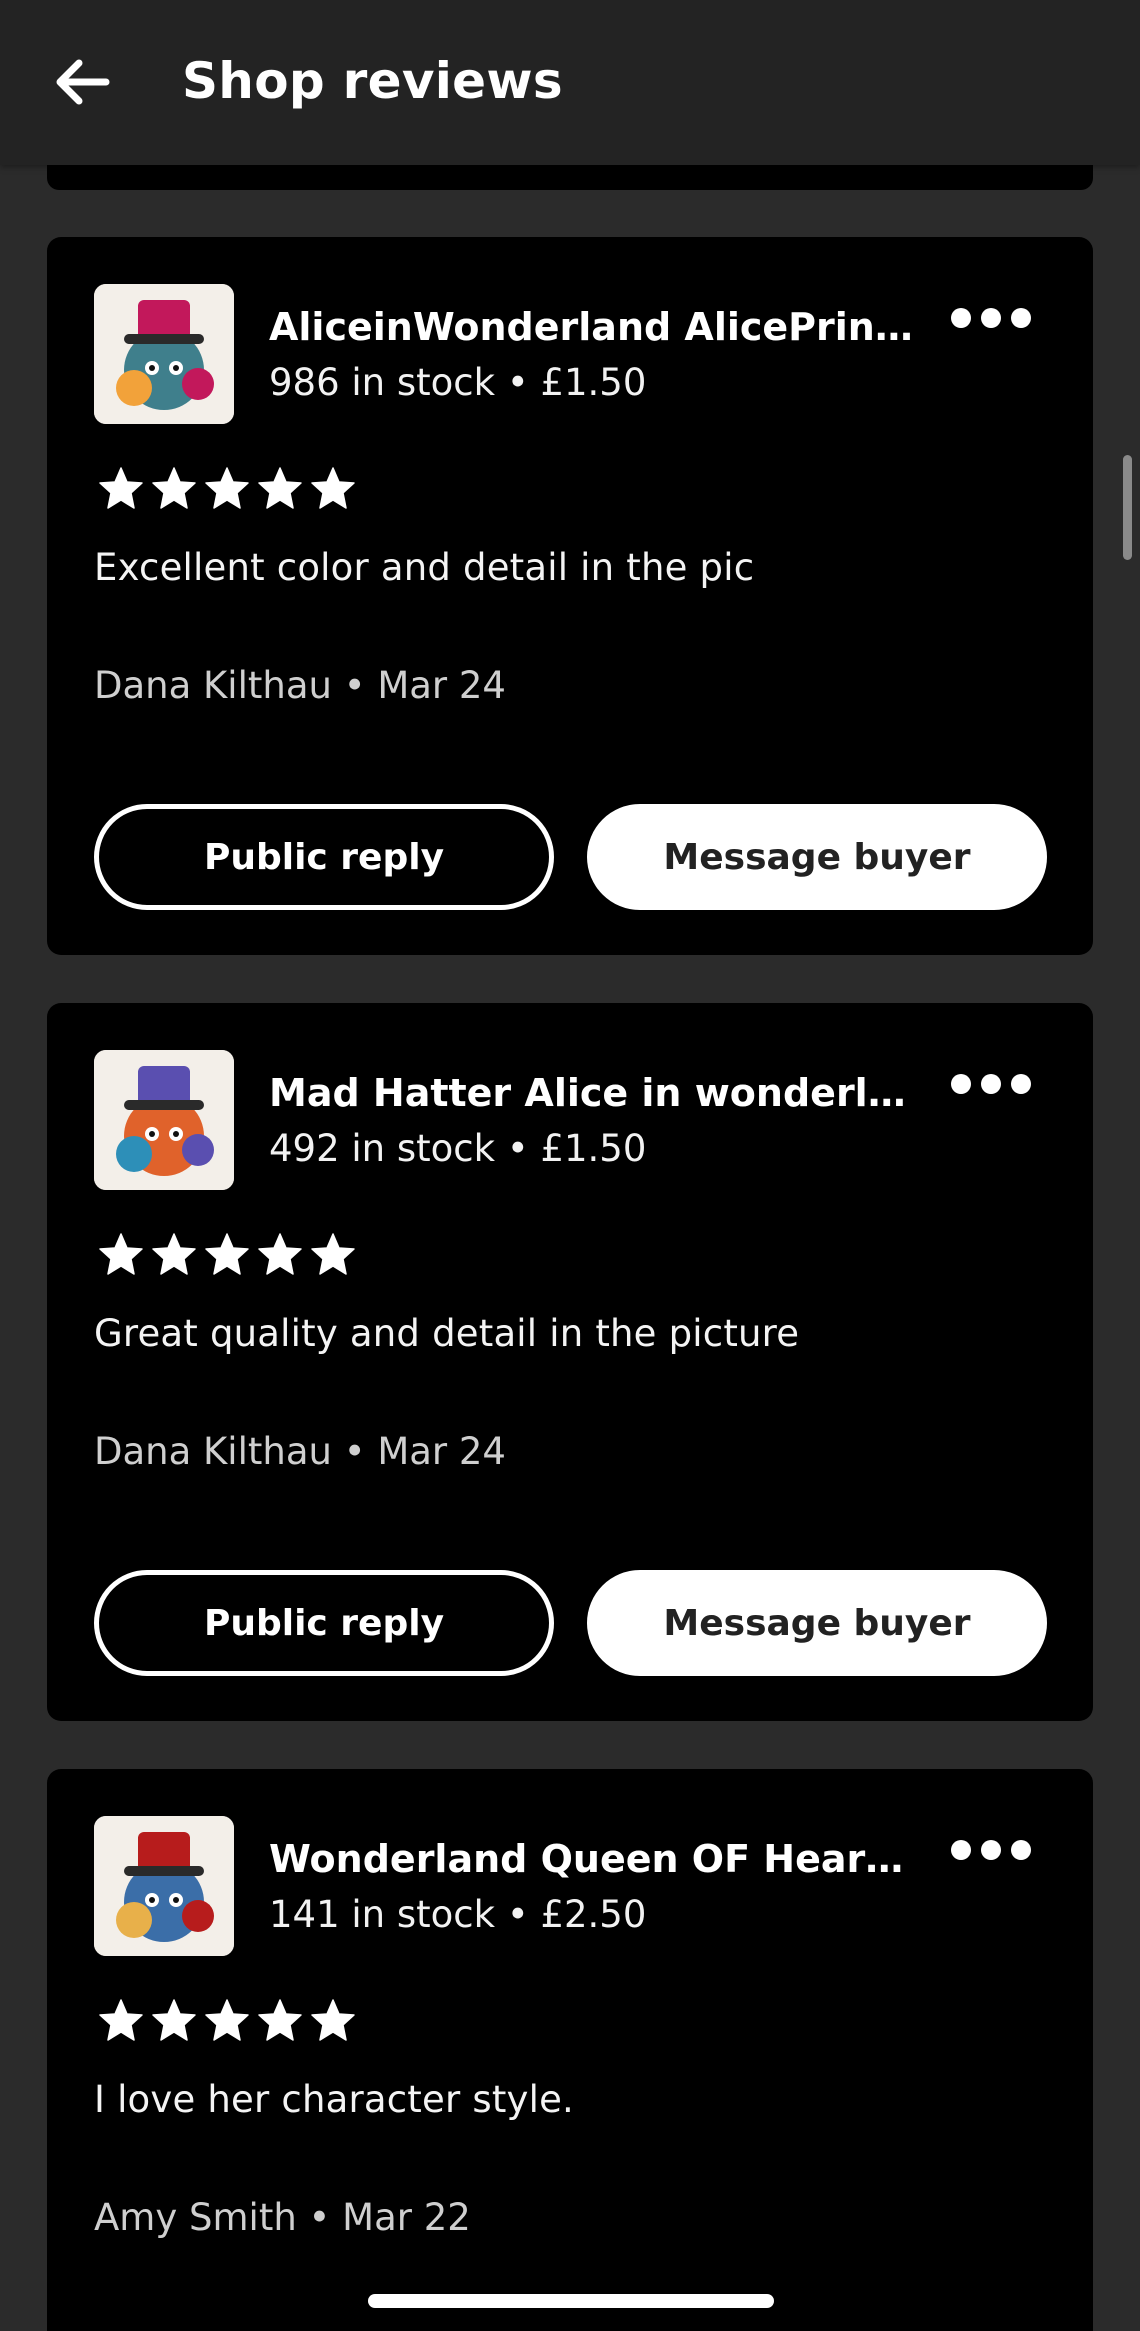  I want to click on scrollbar, so click(1127, 507).